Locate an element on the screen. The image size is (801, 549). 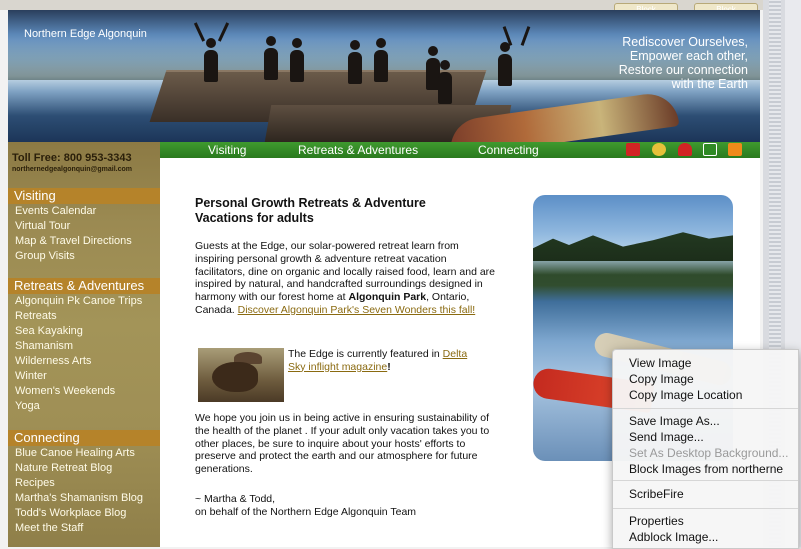
section-retreats-adventures: Retreats & Adventures is located at coordinates (84, 286).